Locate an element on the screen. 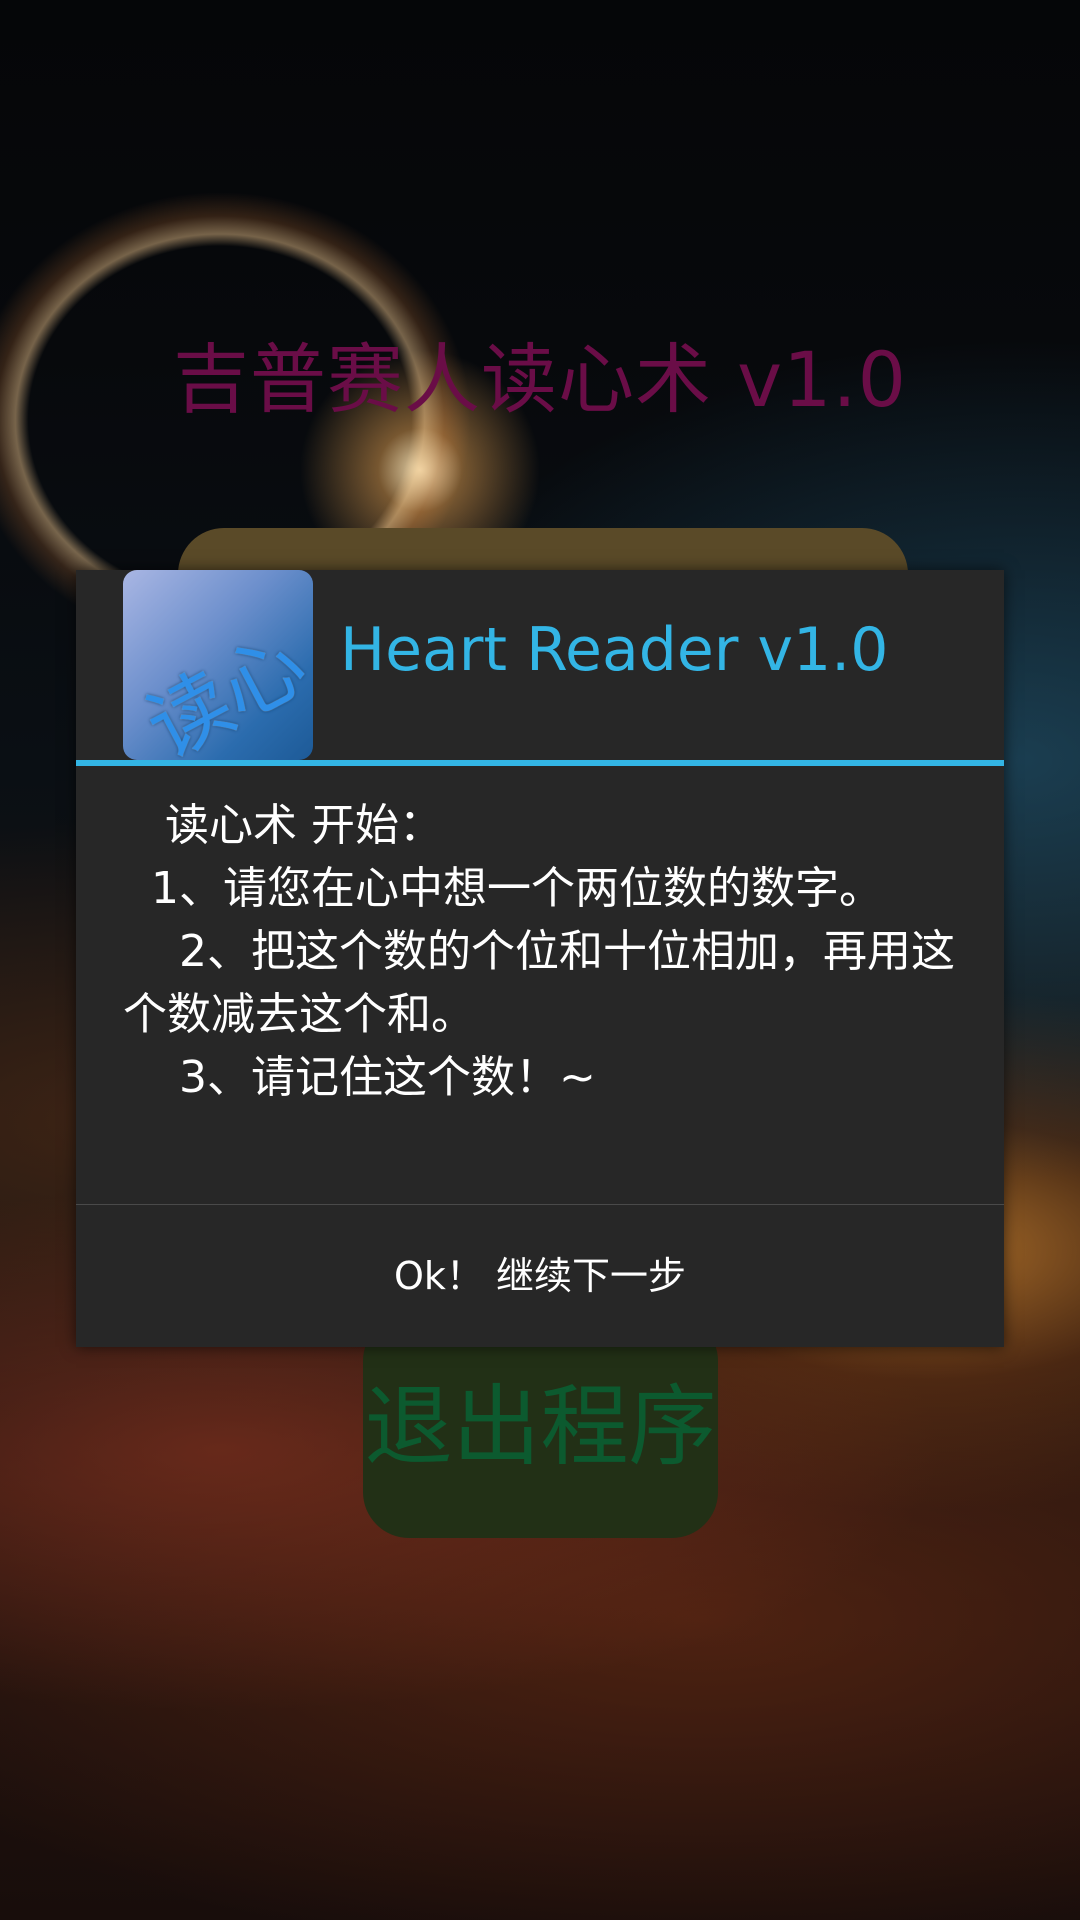 The image size is (1080, 1920). dialog-header: 读心 Heart Reader v1.0 is located at coordinates (540, 665).